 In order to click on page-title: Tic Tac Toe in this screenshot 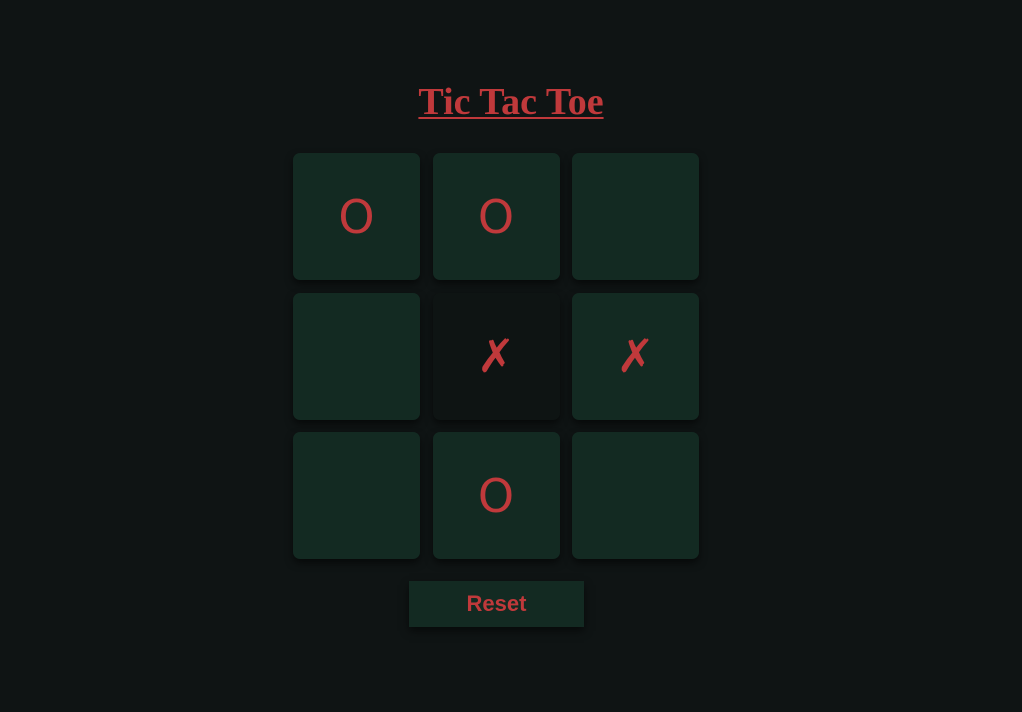, I will do `click(511, 102)`.